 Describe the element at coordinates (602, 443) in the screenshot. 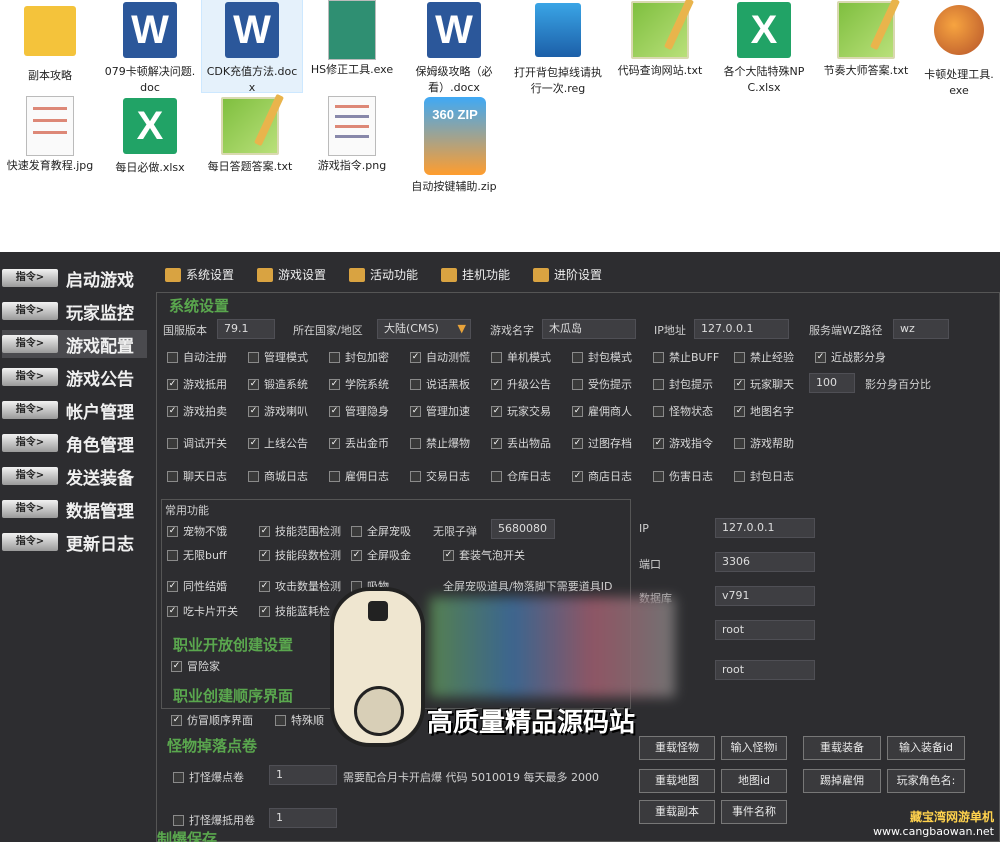

I see `checkbox-option: ✓ 过图存档` at that location.